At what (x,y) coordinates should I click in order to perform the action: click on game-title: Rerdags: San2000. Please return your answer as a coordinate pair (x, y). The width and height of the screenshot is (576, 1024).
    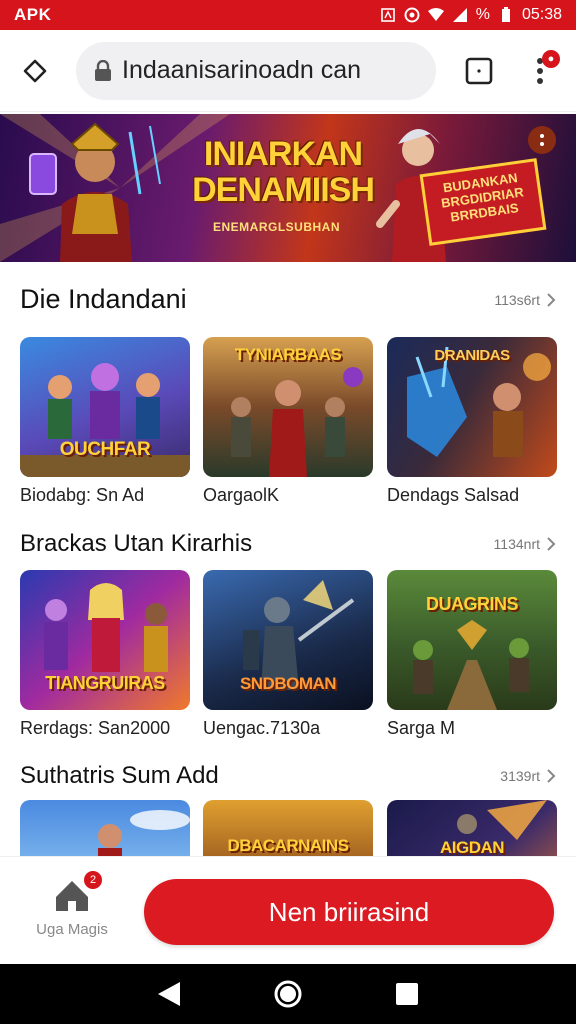
    Looking at the image, I should click on (95, 728).